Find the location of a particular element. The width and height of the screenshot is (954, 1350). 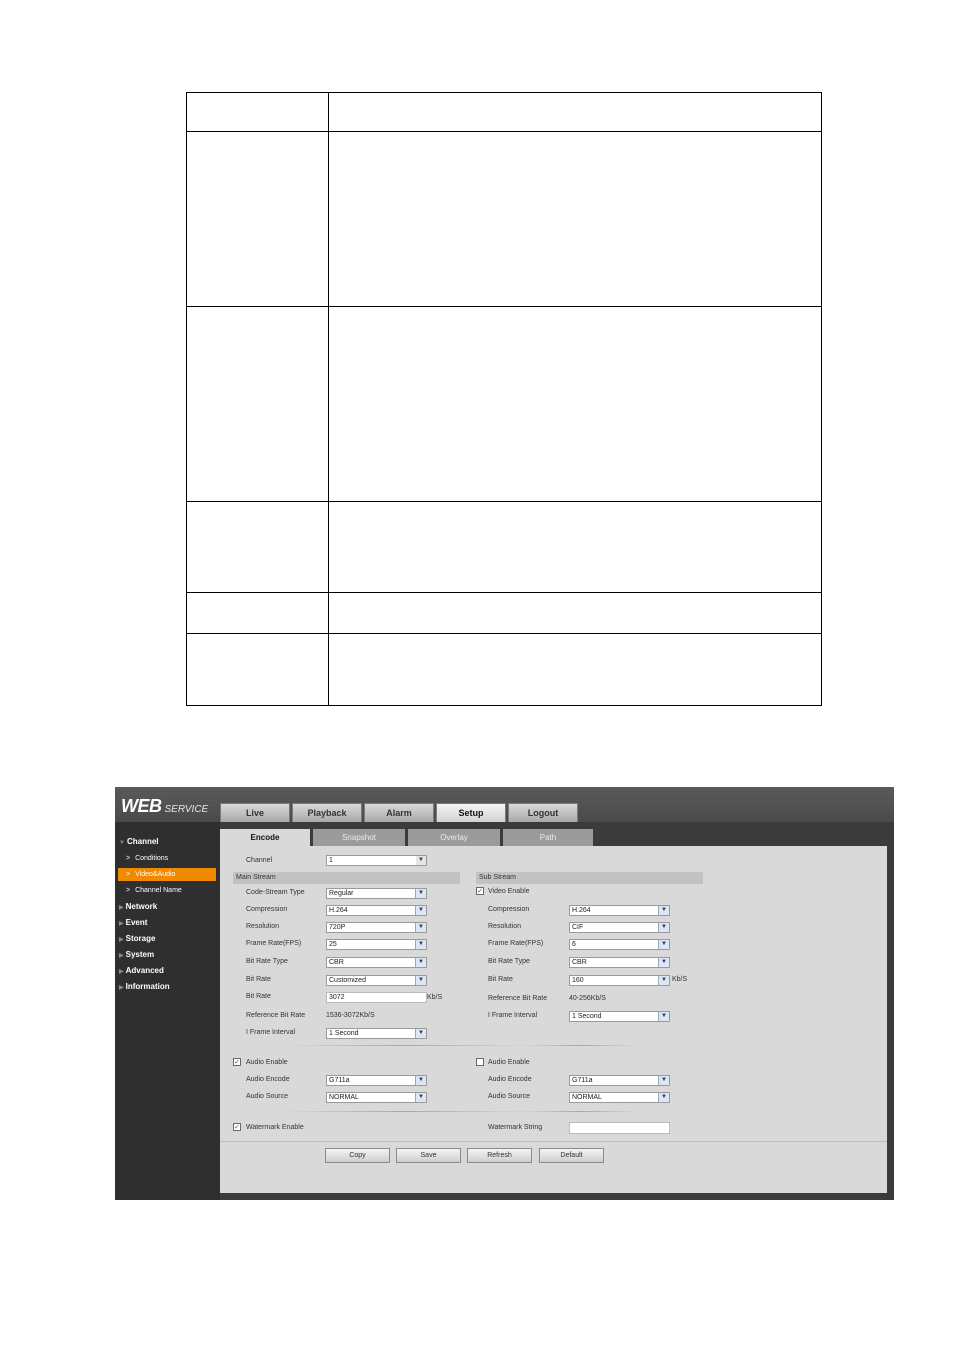

sub-i-frame-interval-select: 1 Second ▼ is located at coordinates (619, 1016).